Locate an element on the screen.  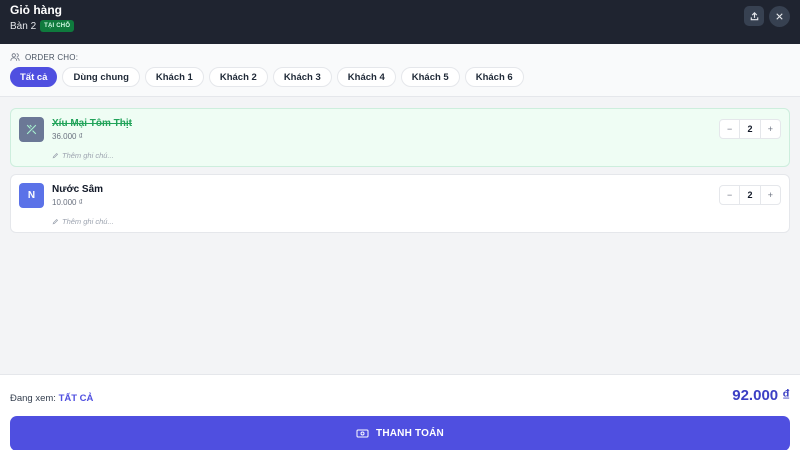
share-button is located at coordinates (754, 16).